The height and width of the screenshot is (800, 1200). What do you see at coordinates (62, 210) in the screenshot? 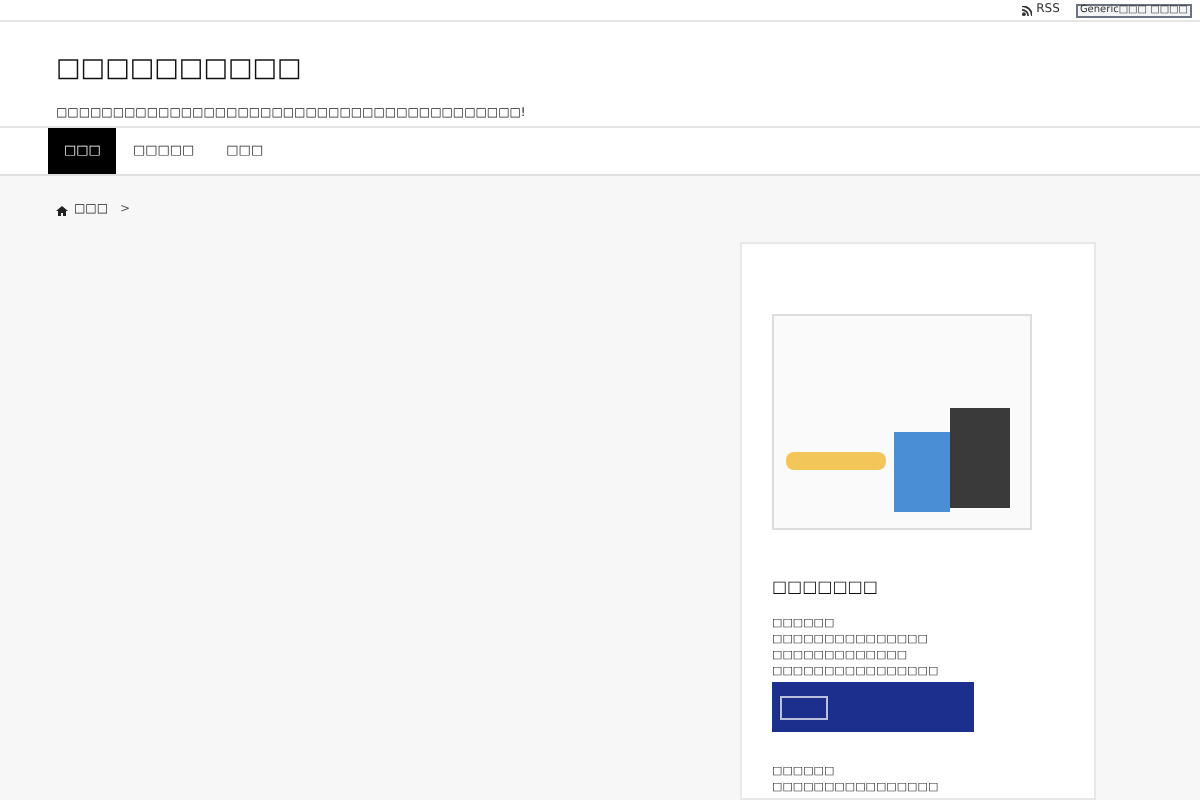
I see `home-icon` at bounding box center [62, 210].